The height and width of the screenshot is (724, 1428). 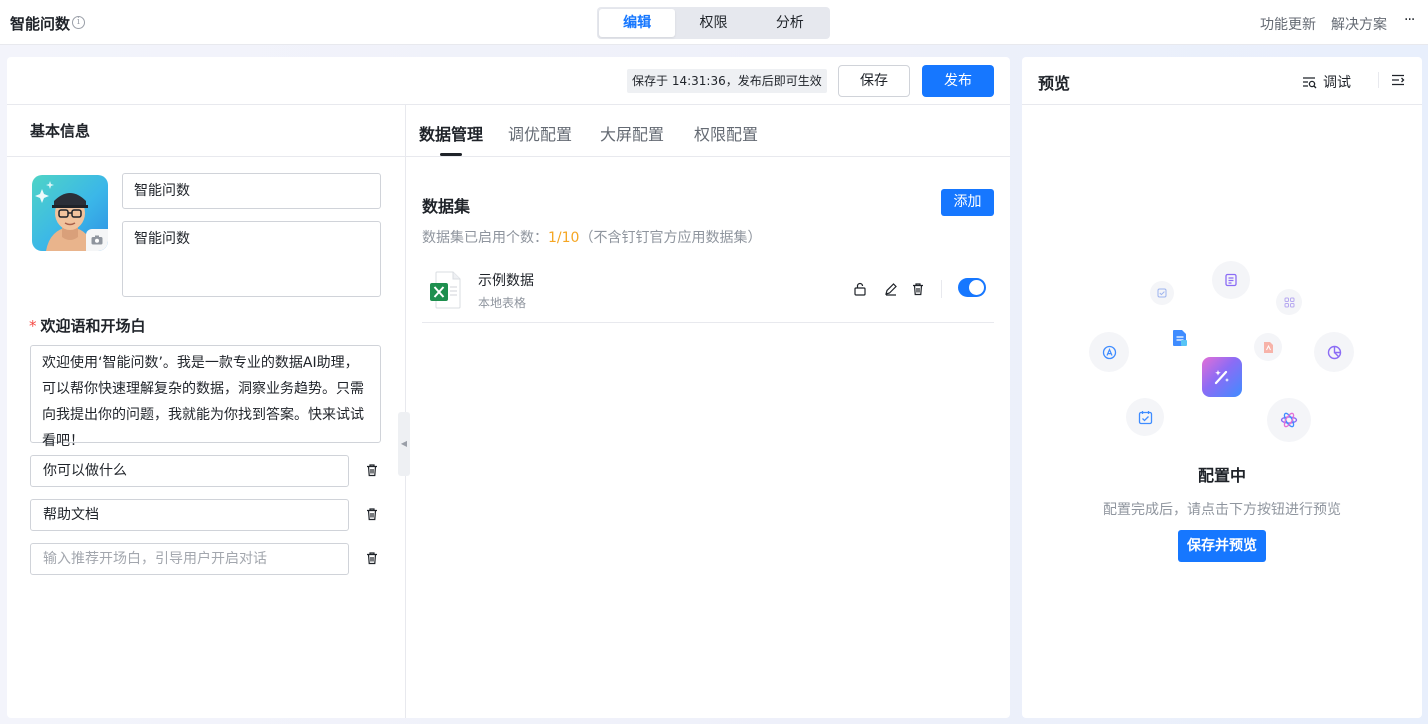 I want to click on excel-file-icon, so click(x=445, y=290).